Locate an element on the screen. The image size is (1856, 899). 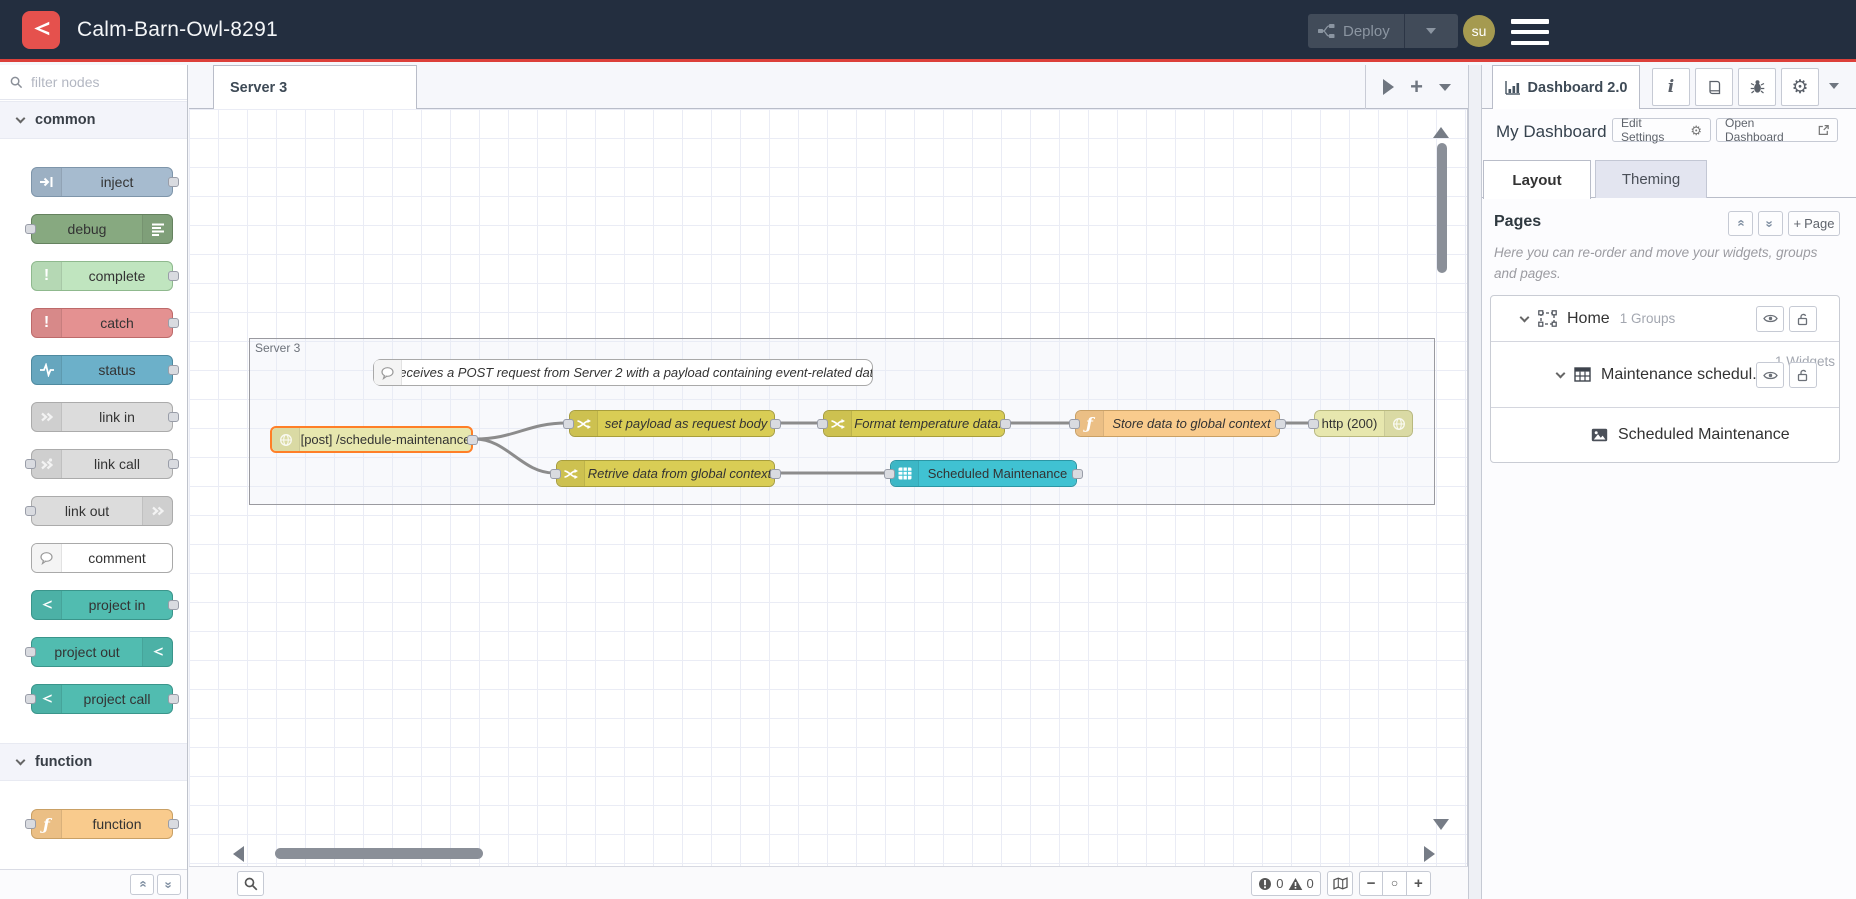
flow-node-change-retrieve: Retrive data from global context is located at coordinates (665, 473).